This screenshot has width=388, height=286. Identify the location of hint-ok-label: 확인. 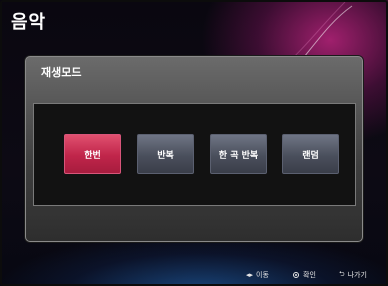
(309, 275).